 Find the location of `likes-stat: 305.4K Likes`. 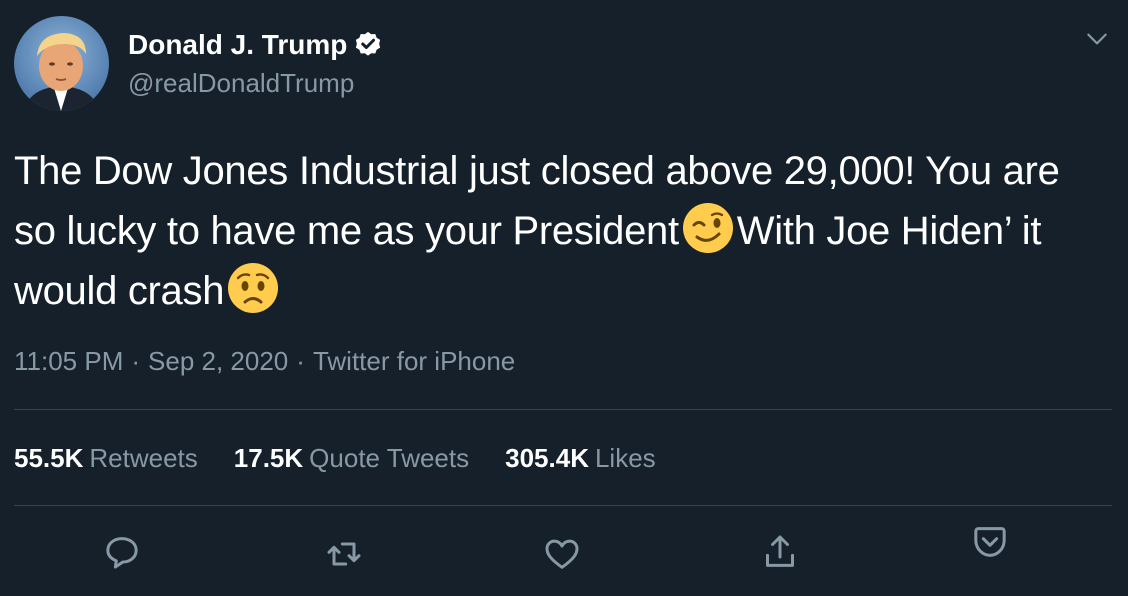

likes-stat: 305.4K Likes is located at coordinates (580, 458).